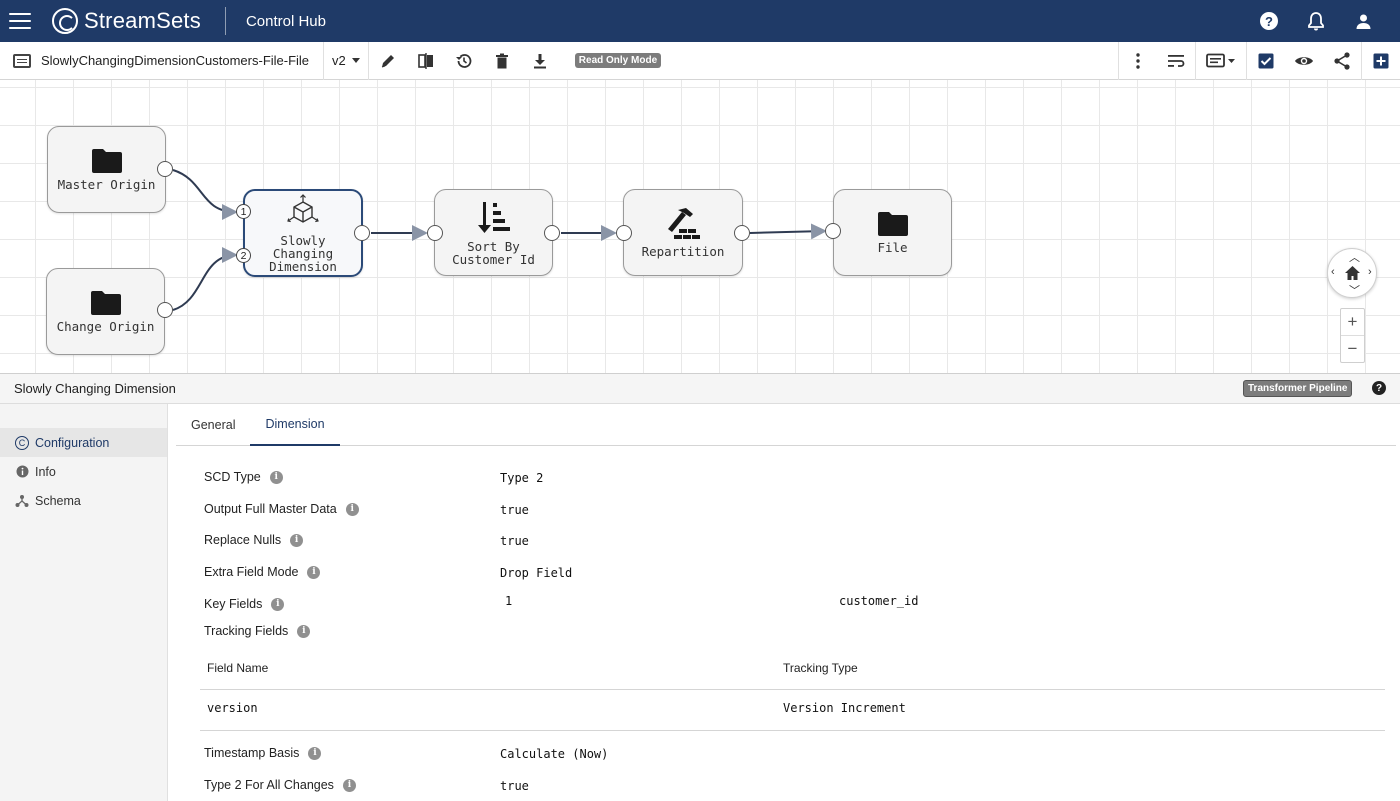 The image size is (1400, 801). What do you see at coordinates (1370, 272) in the screenshot?
I see `chevron-right-icon: ›` at bounding box center [1370, 272].